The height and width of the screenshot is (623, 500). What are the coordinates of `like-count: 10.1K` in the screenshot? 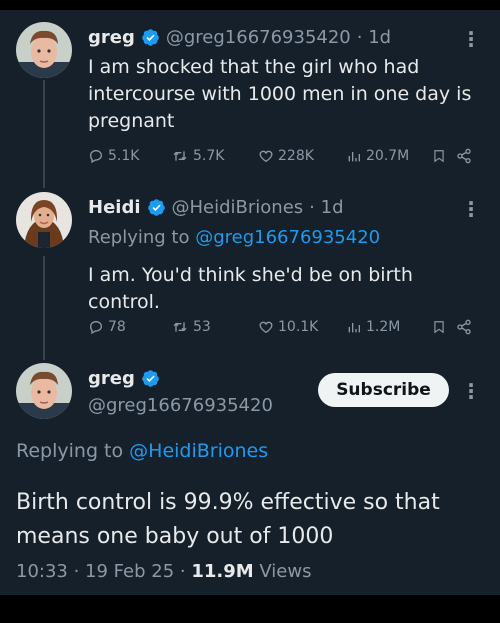 It's located at (298, 327).